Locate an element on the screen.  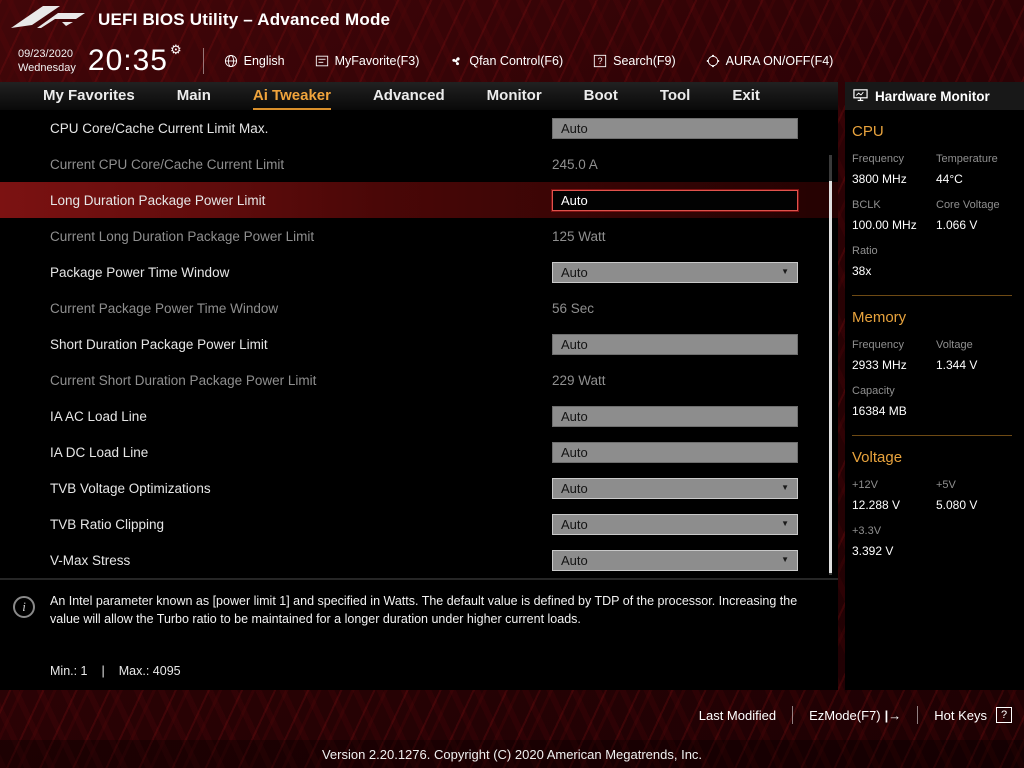
rog-logo-icon is located at coordinates (48, 20).